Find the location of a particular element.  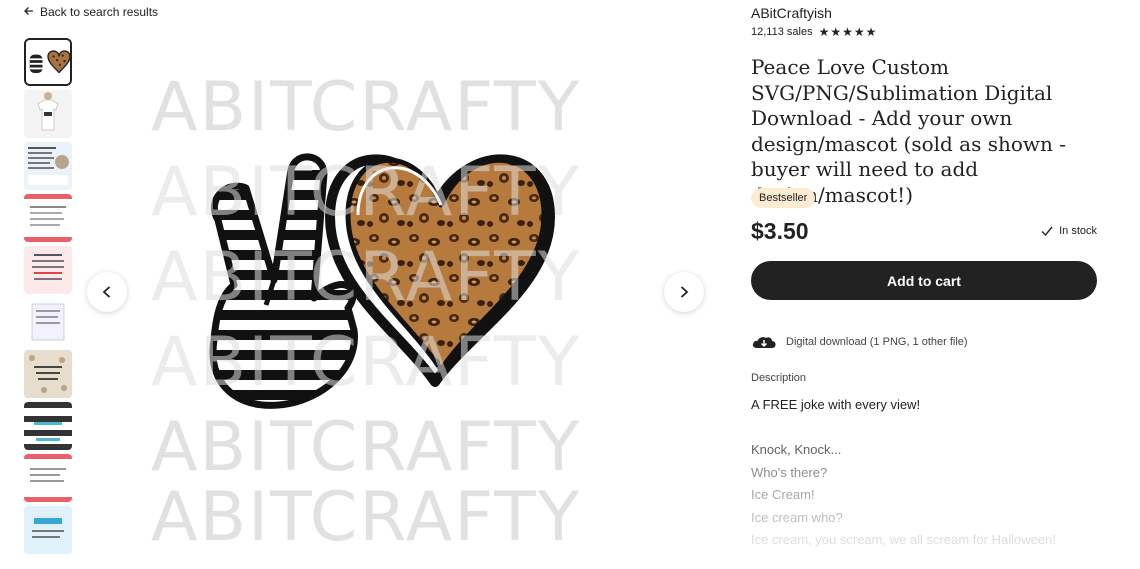

digital-download-info: Digital download (1 PNG, 1 other file) is located at coordinates (859, 342).